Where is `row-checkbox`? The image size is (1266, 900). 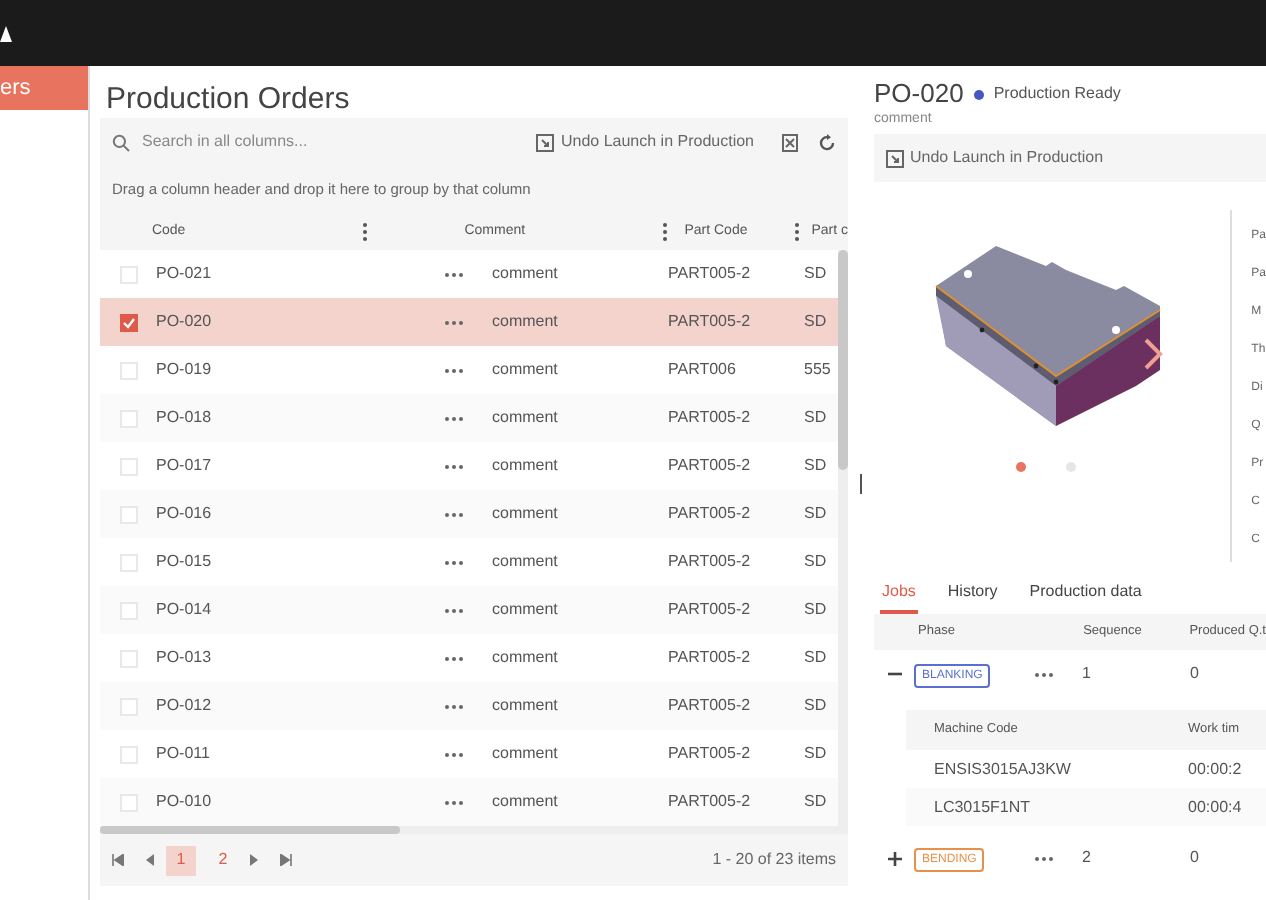 row-checkbox is located at coordinates (128, 322).